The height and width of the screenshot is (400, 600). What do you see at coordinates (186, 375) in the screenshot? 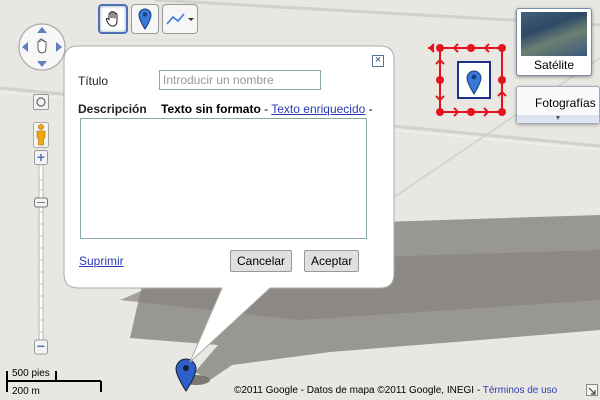
I see `placed-marker-icon` at bounding box center [186, 375].